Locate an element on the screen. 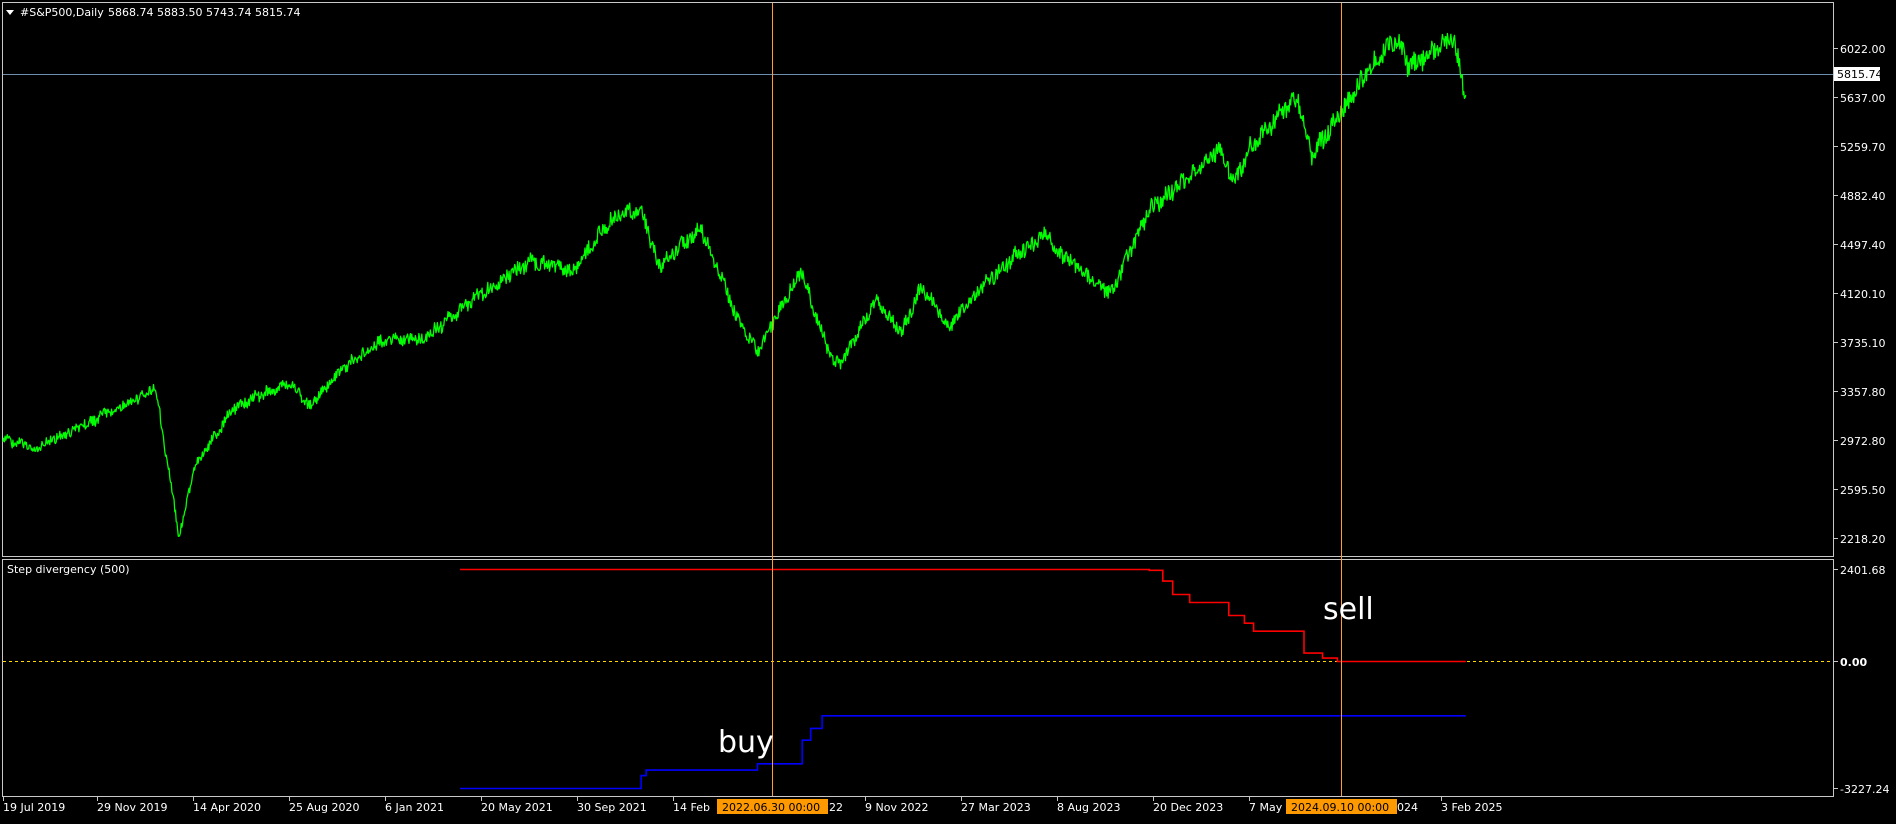  time-tick-label: 22 is located at coordinates (836, 807).